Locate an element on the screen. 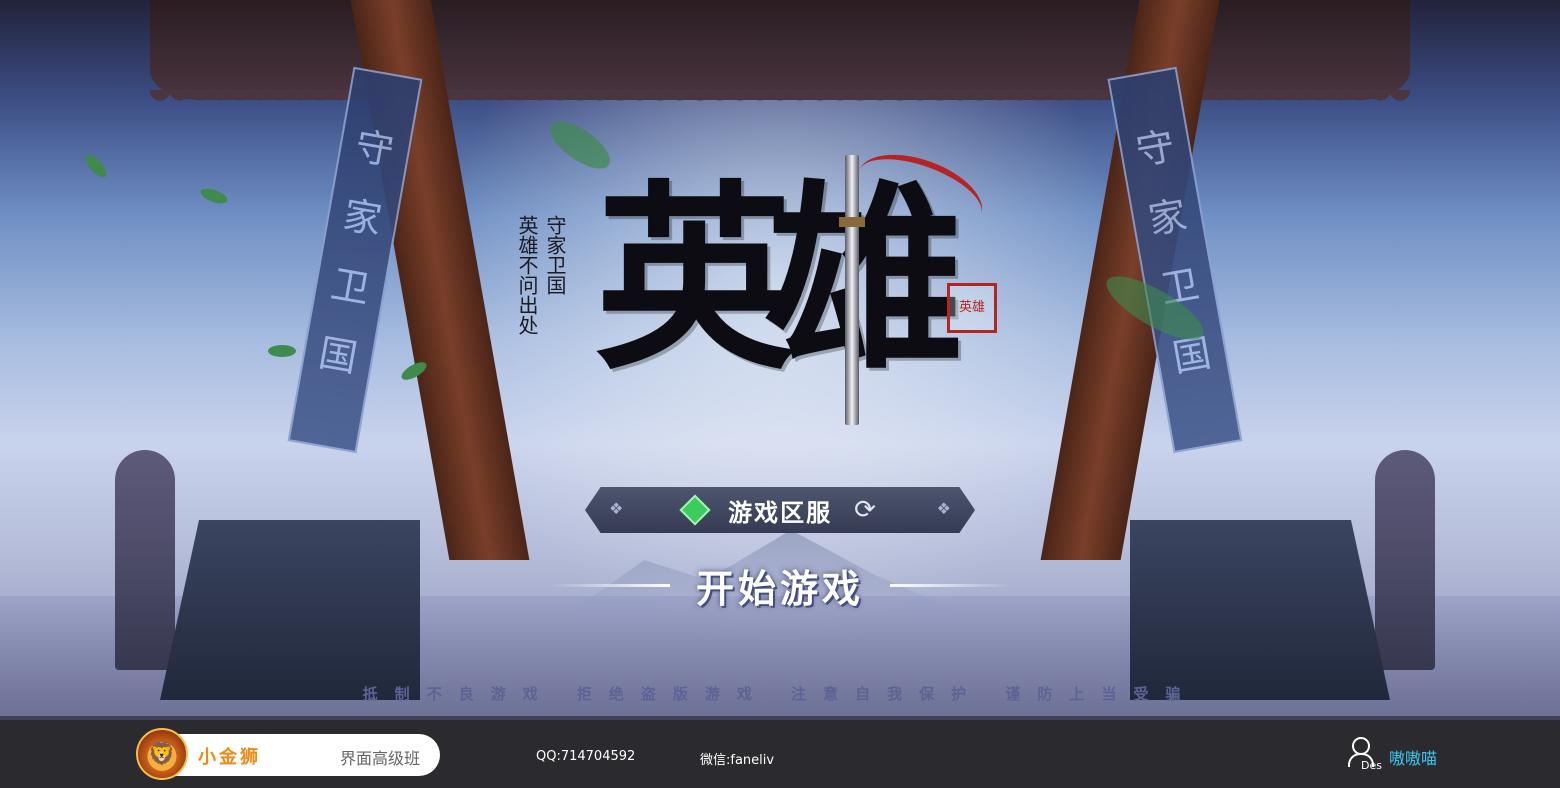  right-pillar-base is located at coordinates (1260, 610).